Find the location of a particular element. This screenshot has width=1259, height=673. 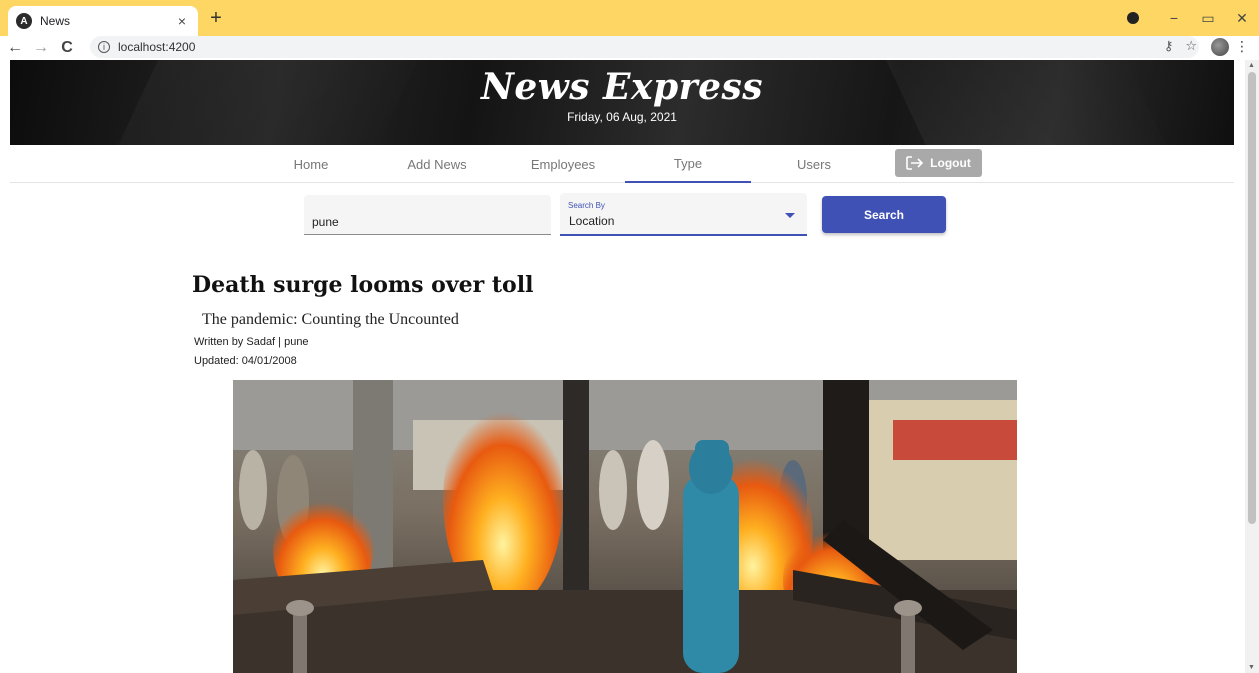

star-icon: ☆ is located at coordinates (1191, 46).